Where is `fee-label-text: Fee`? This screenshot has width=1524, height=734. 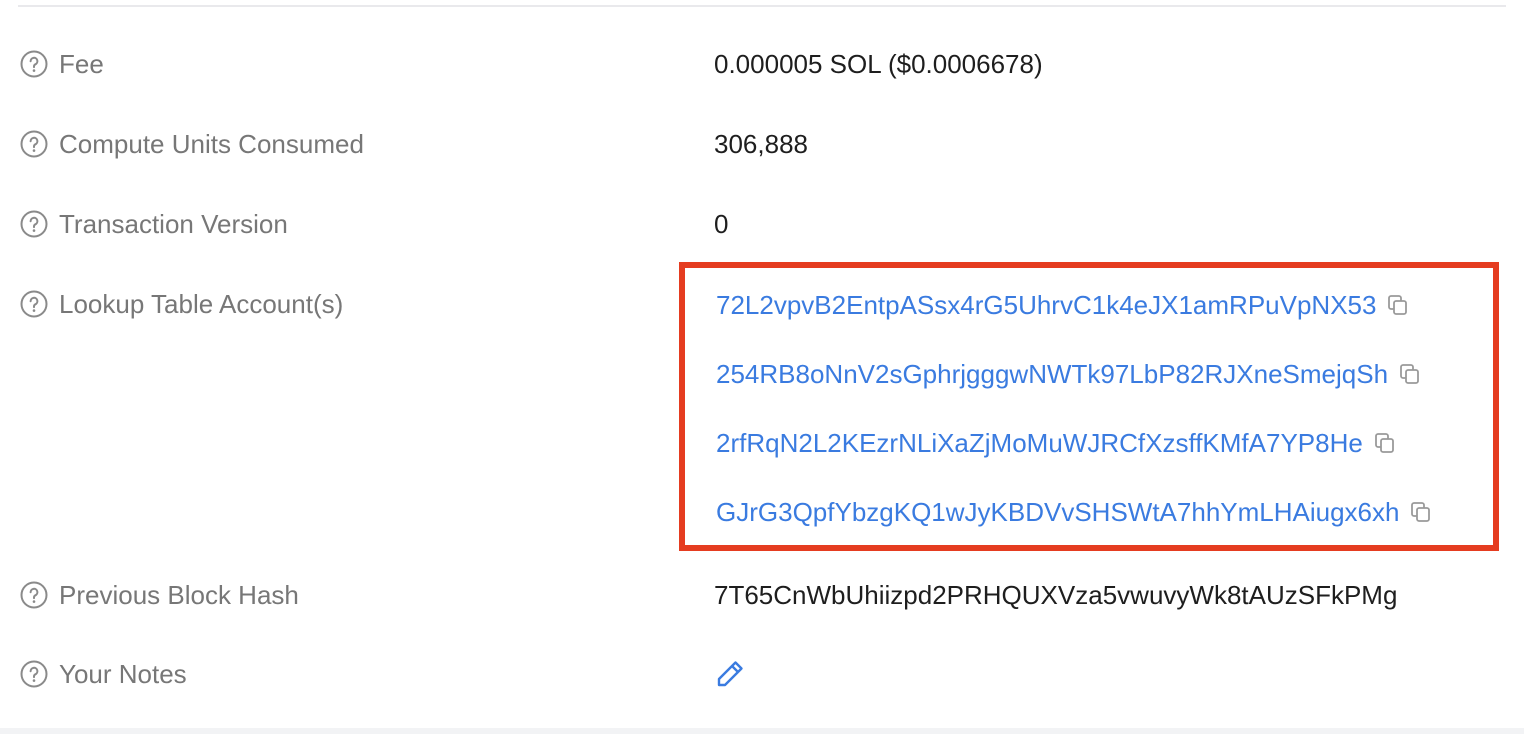 fee-label-text: Fee is located at coordinates (81, 63).